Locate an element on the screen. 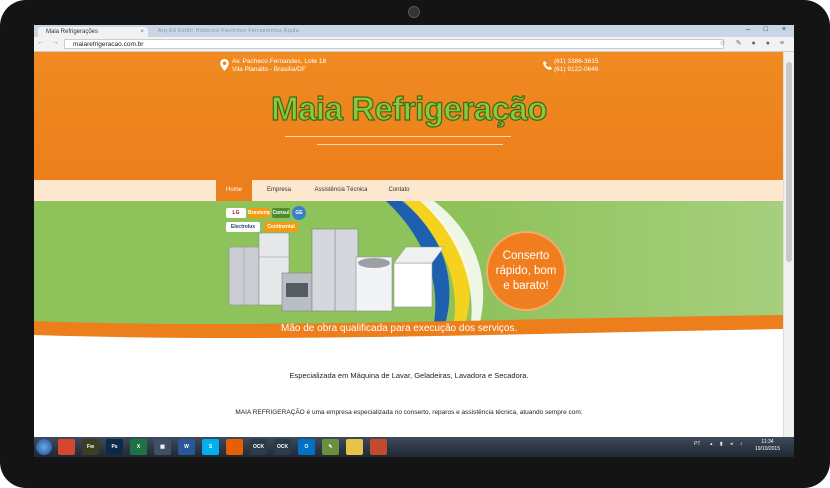 This screenshot has height=488, width=830. taskbar-app-skype: S is located at coordinates (210, 447).